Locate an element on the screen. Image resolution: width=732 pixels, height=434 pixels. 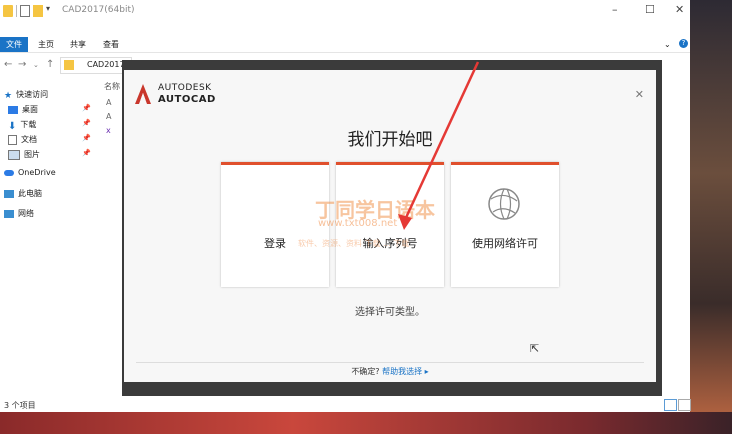
autocad-logo-icon is located at coordinates (143, 94).